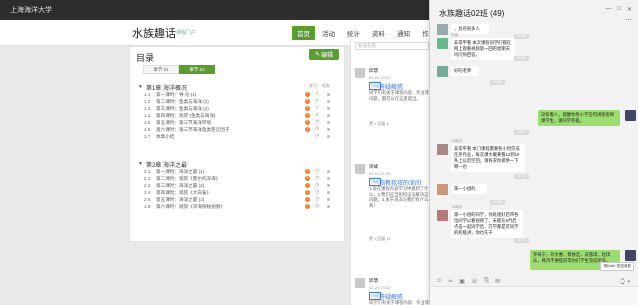 The height and width of the screenshot is (305, 638). I want to click on file-icon: ⎘, so click(486, 281).